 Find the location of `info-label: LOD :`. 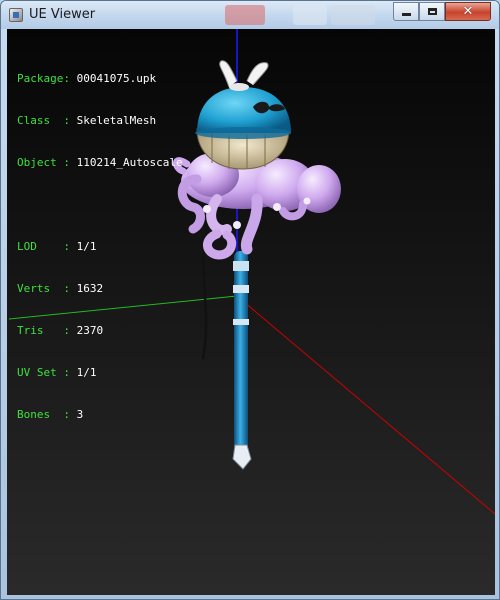

info-label: LOD : is located at coordinates (43, 246).